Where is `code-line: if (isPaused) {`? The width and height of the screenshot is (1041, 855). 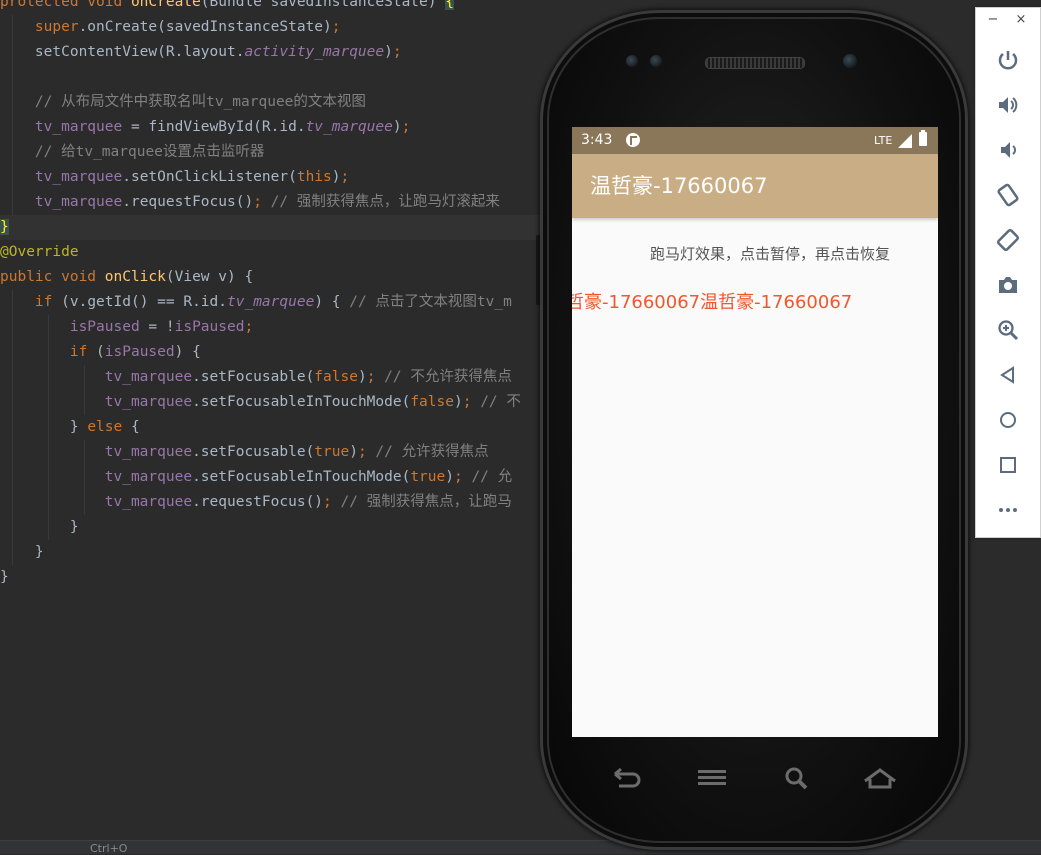
code-line: if (isPaused) { is located at coordinates (100, 352).